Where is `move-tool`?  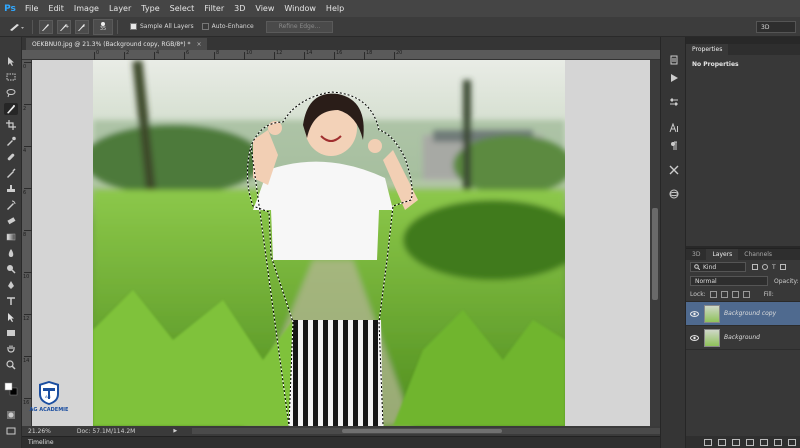 move-tool is located at coordinates (11, 61).